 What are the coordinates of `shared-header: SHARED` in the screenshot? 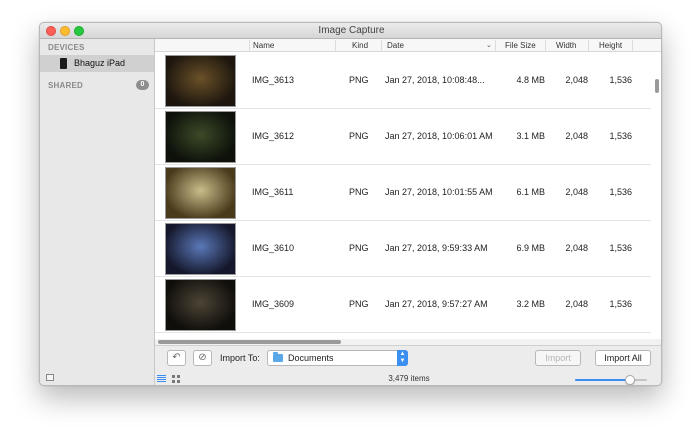 It's located at (65, 85).